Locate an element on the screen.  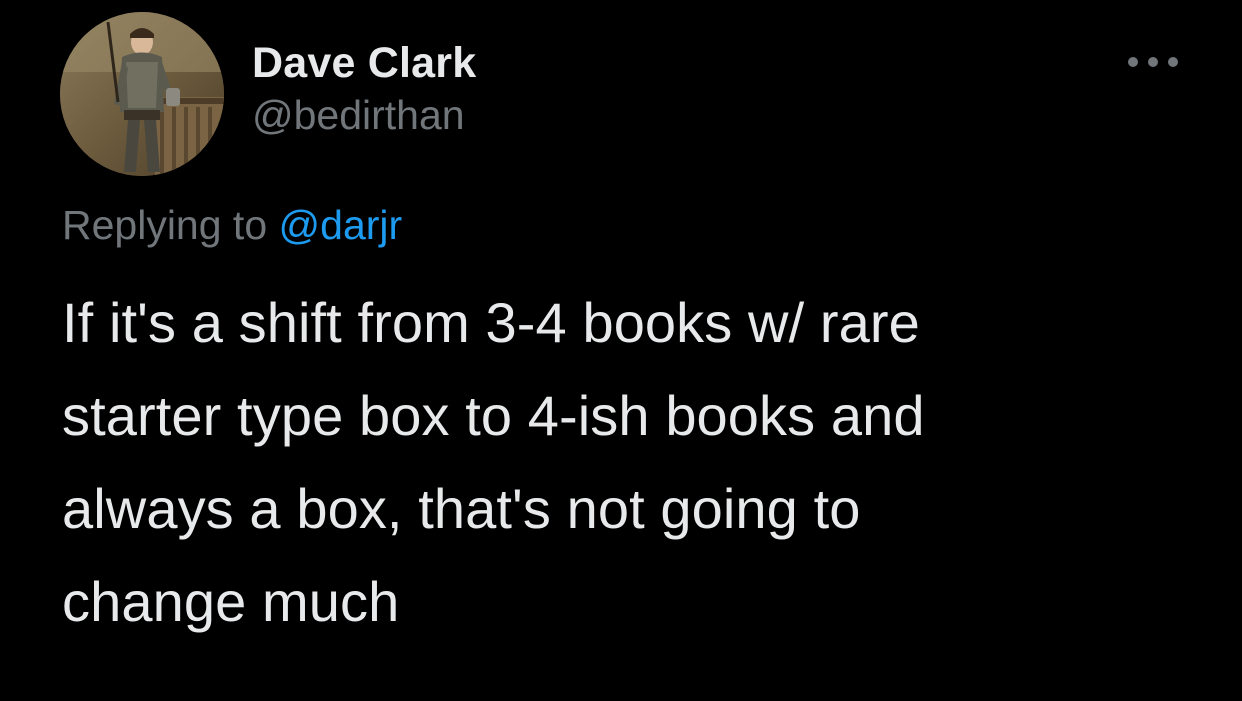
author-info: Dave Clark @bedirthan is located at coordinates (364, 89).